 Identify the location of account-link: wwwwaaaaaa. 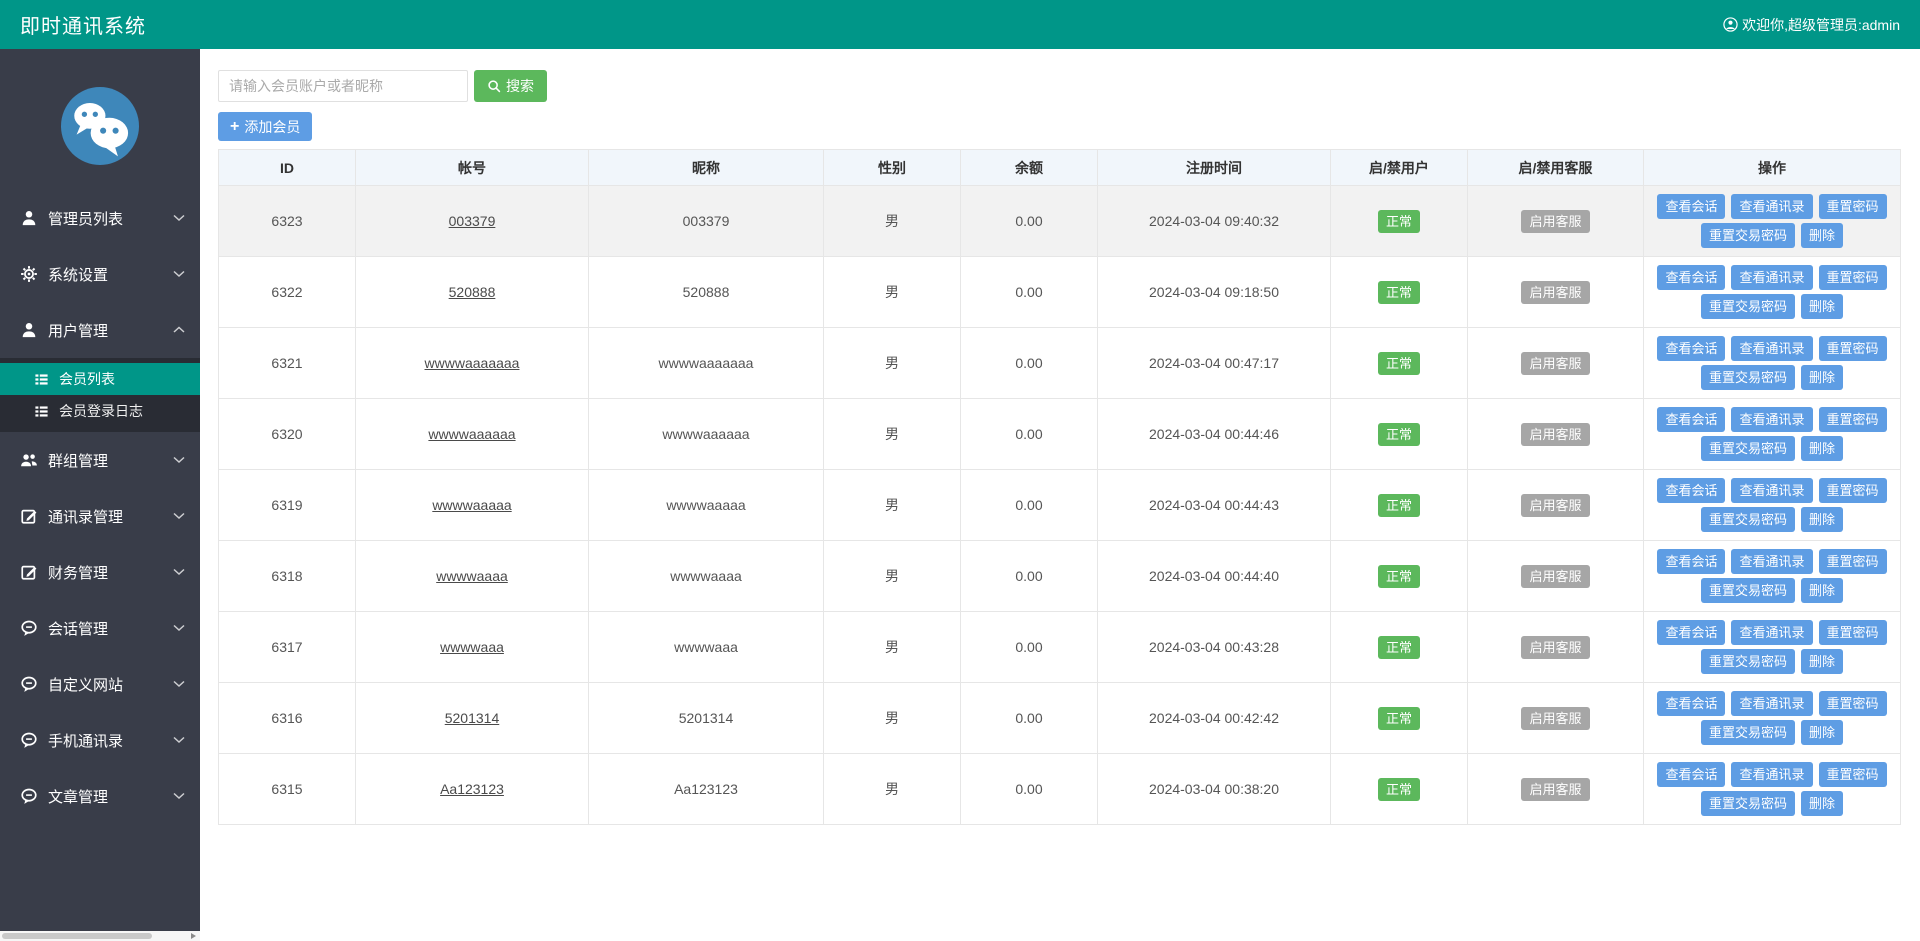
(471, 434).